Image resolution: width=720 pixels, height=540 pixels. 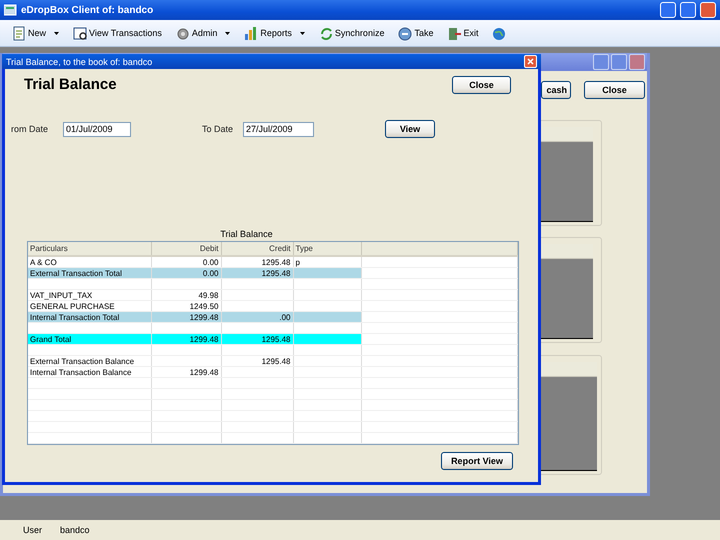 What do you see at coordinates (601, 62) in the screenshot?
I see `minimize-button` at bounding box center [601, 62].